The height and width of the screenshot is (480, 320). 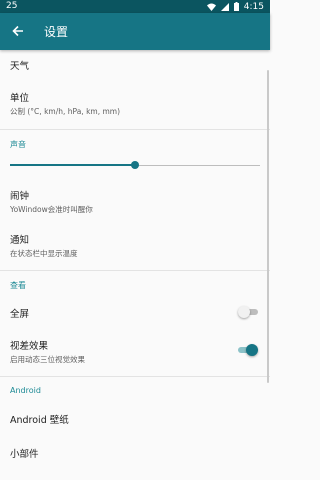 What do you see at coordinates (135, 31) in the screenshot?
I see `app-bar: 设置` at bounding box center [135, 31].